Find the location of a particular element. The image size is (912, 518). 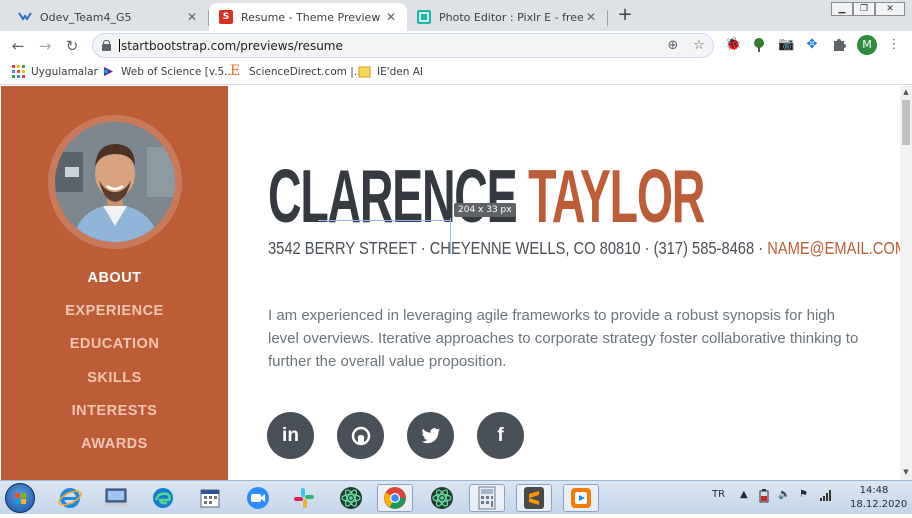

bookmark-ieden-ai: IE'den AI is located at coordinates (390, 71).